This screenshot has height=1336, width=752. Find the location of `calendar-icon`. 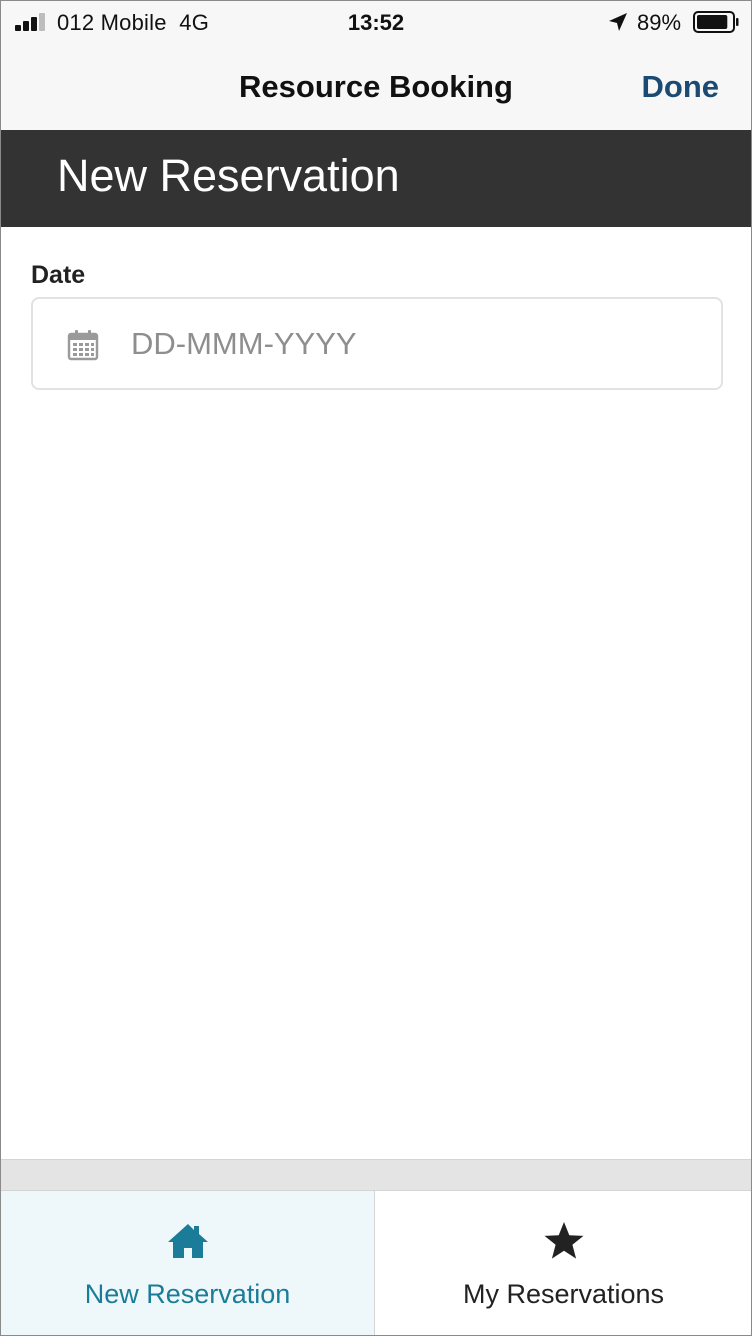

calendar-icon is located at coordinates (83, 345).